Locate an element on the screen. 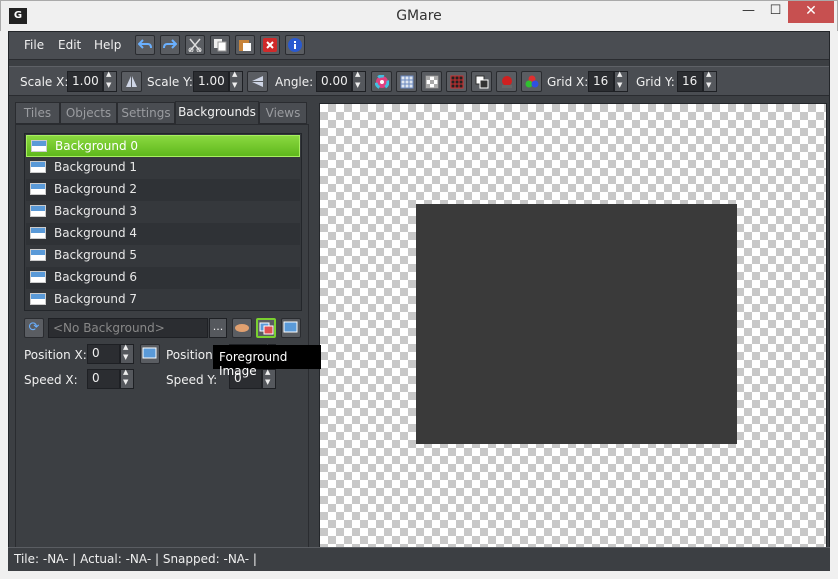 Image resolution: width=838 pixels, height=579 pixels. transparency-grid-button is located at coordinates (431, 81).